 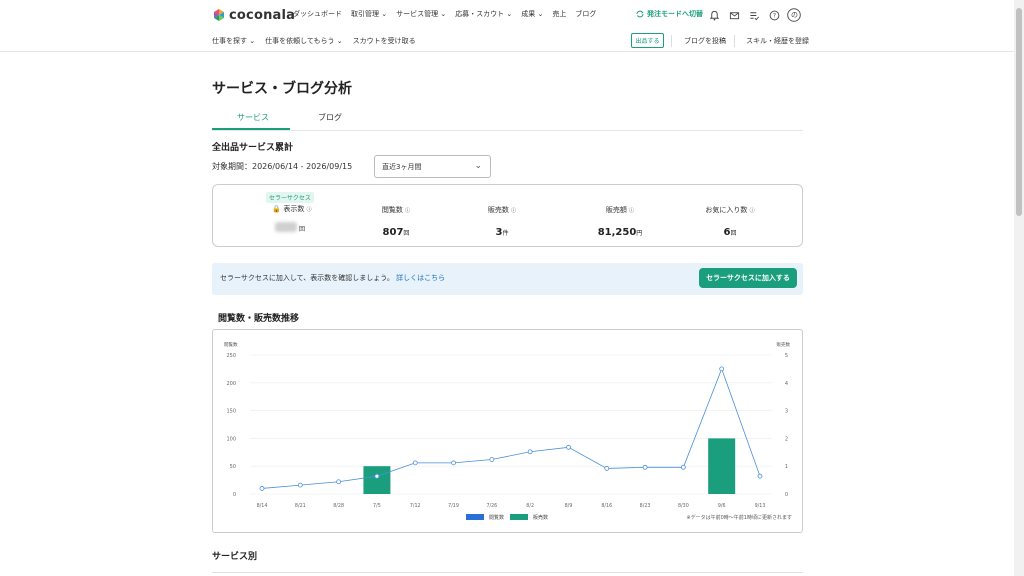 I want to click on order-mode-label: 発注モードへ切替, so click(x=675, y=14).